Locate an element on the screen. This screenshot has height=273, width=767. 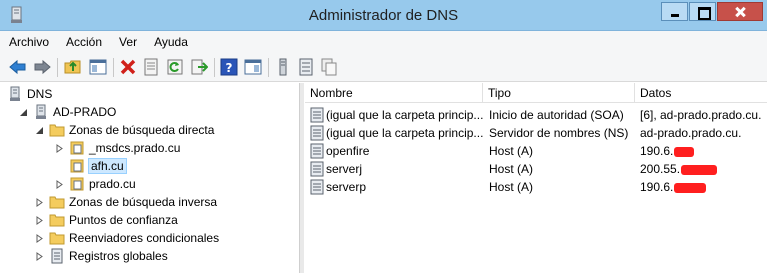
delete-icon is located at coordinates (128, 67).